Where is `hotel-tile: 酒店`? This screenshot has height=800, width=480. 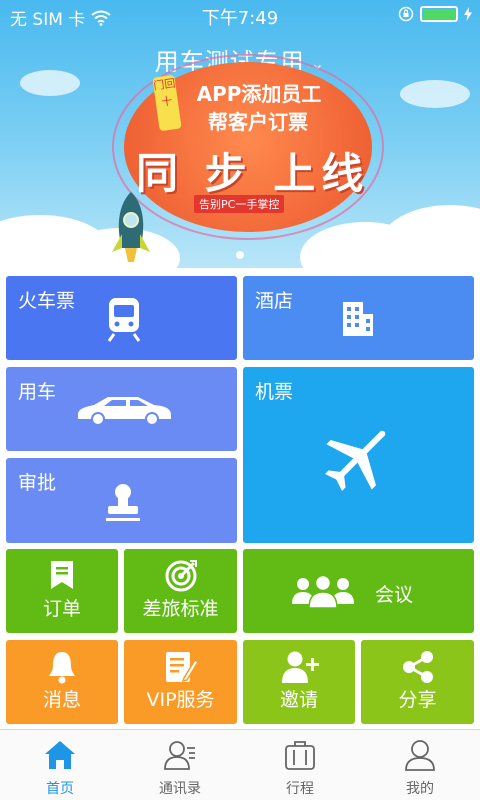
hotel-tile: 酒店 is located at coordinates (358, 318).